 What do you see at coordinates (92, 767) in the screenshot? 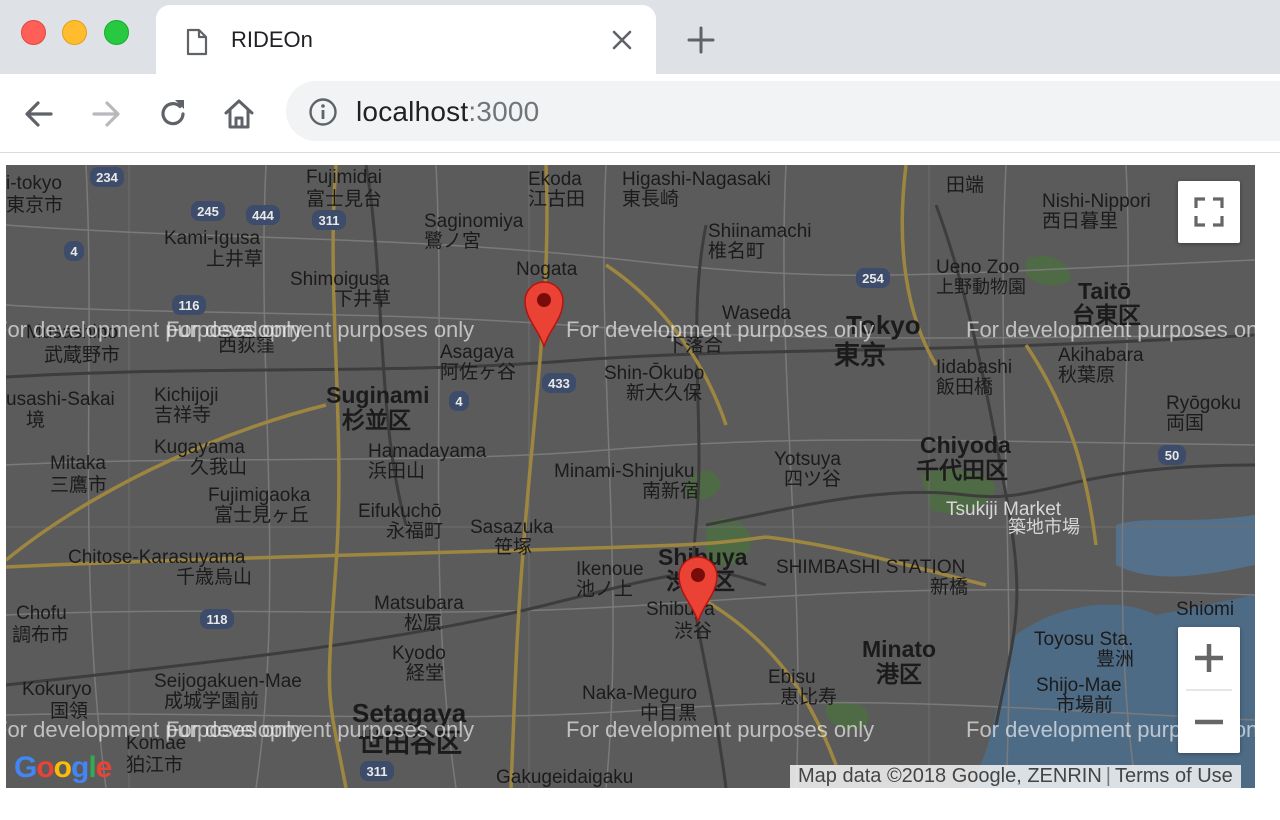
I see `google-logo-letter: l` at bounding box center [92, 767].